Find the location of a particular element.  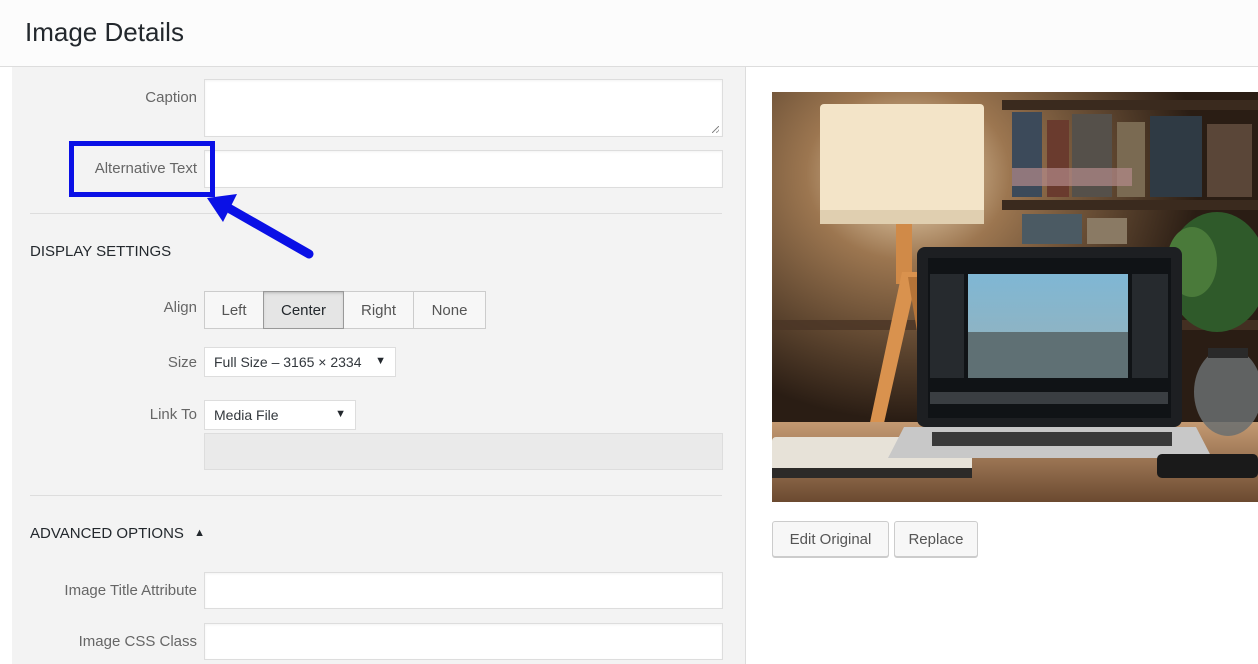

size-select: Full Size – 3165 × 2334 ▼ is located at coordinates (300, 362).